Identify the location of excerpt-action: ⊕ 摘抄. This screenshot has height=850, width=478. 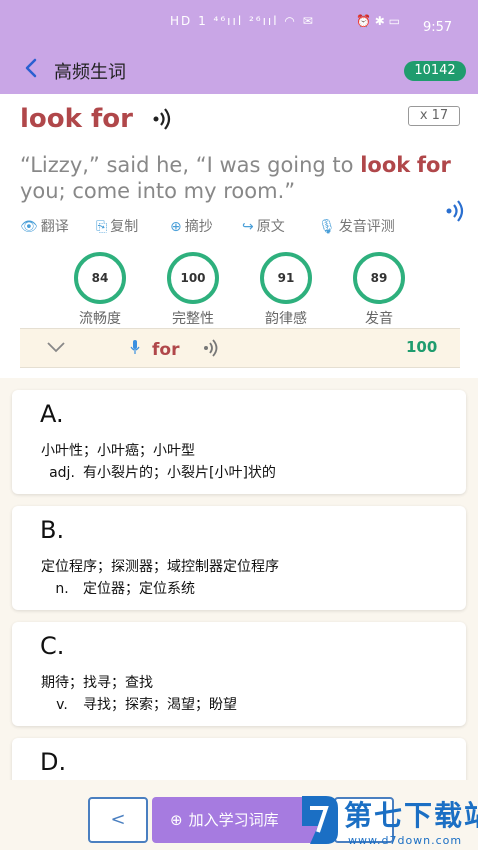
(191, 226).